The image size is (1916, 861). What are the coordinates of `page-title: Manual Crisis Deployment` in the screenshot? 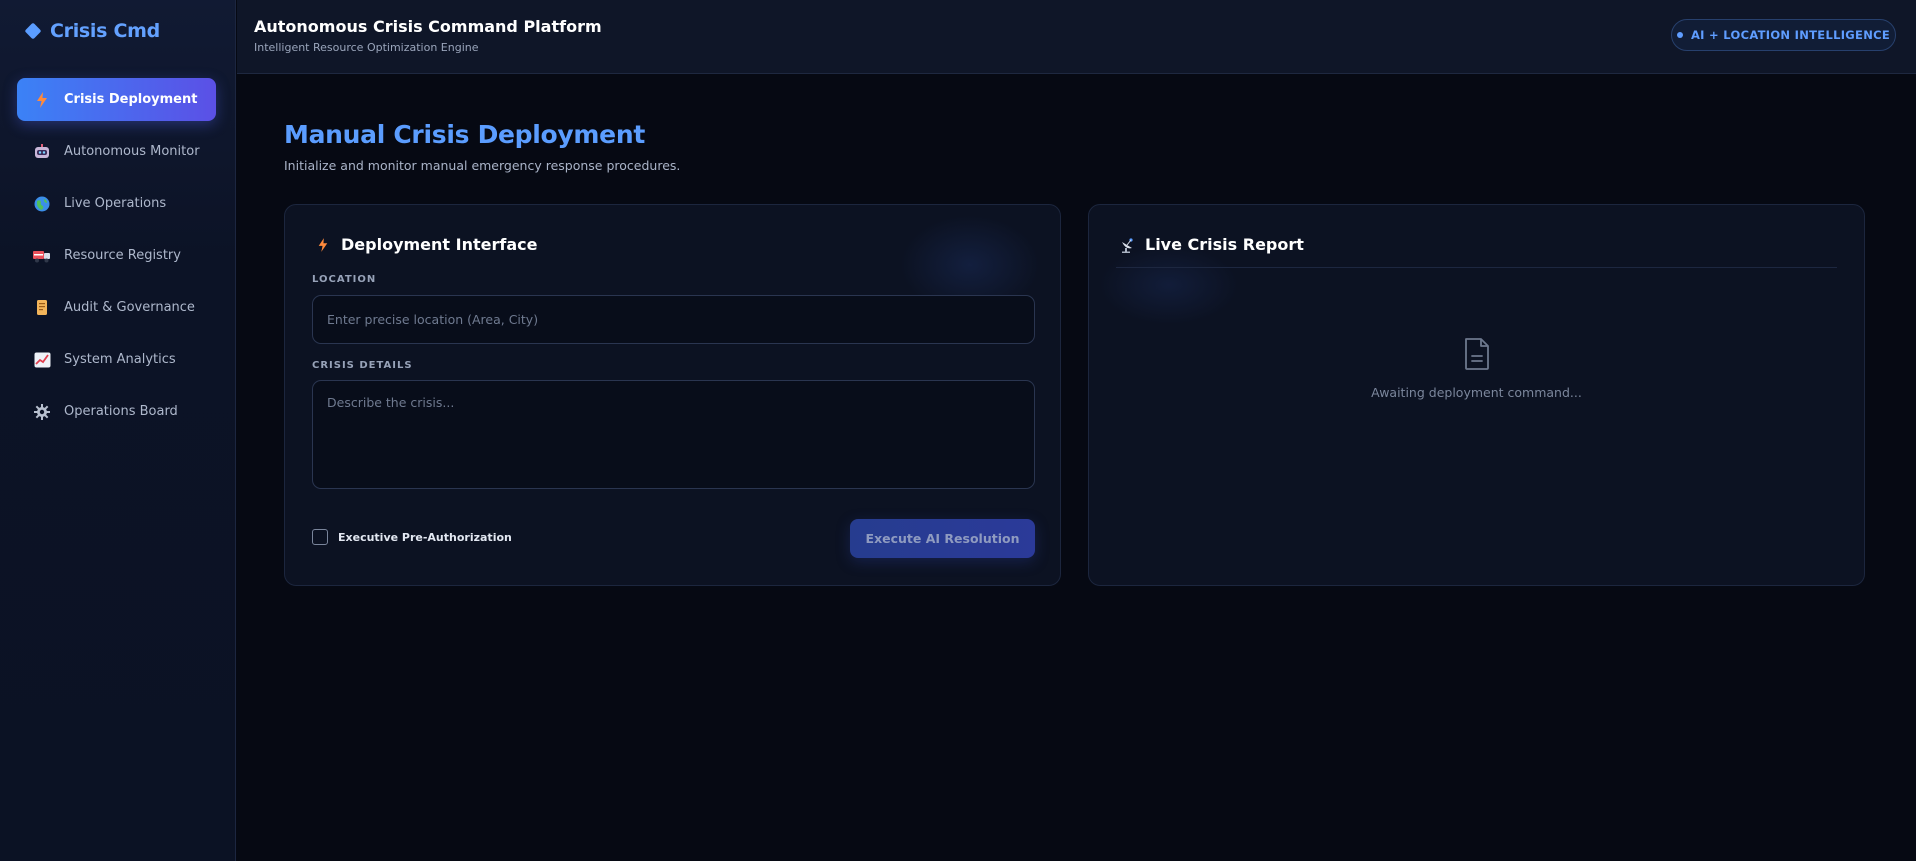 It's located at (464, 134).